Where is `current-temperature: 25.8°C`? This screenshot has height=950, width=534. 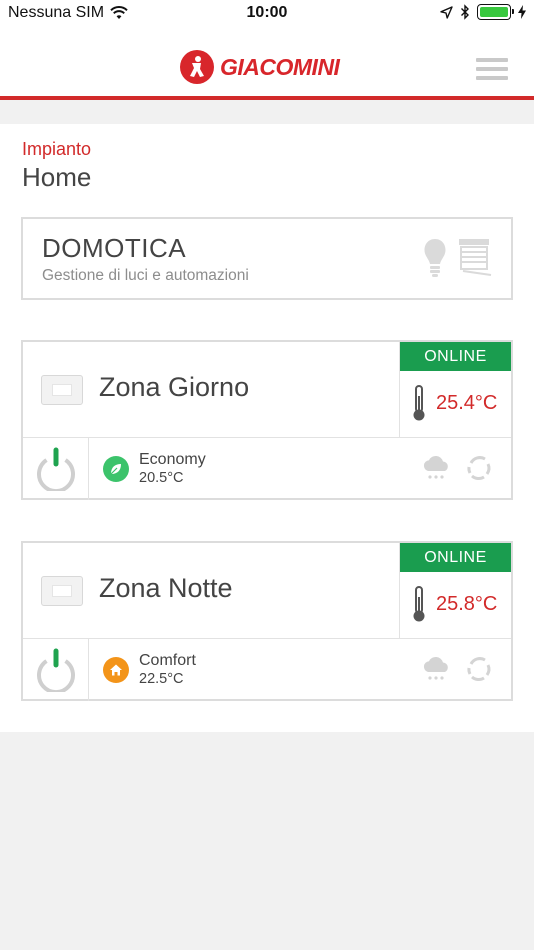
current-temperature: 25.8°C is located at coordinates (467, 603).